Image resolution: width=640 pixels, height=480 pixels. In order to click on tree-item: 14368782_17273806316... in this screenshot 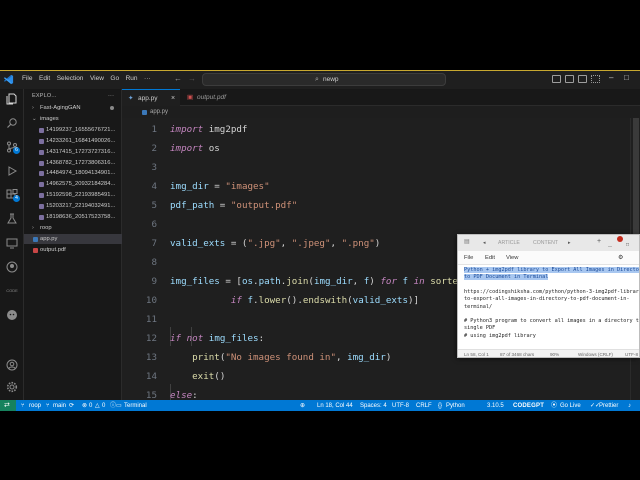, I will do `click(73, 163)`.